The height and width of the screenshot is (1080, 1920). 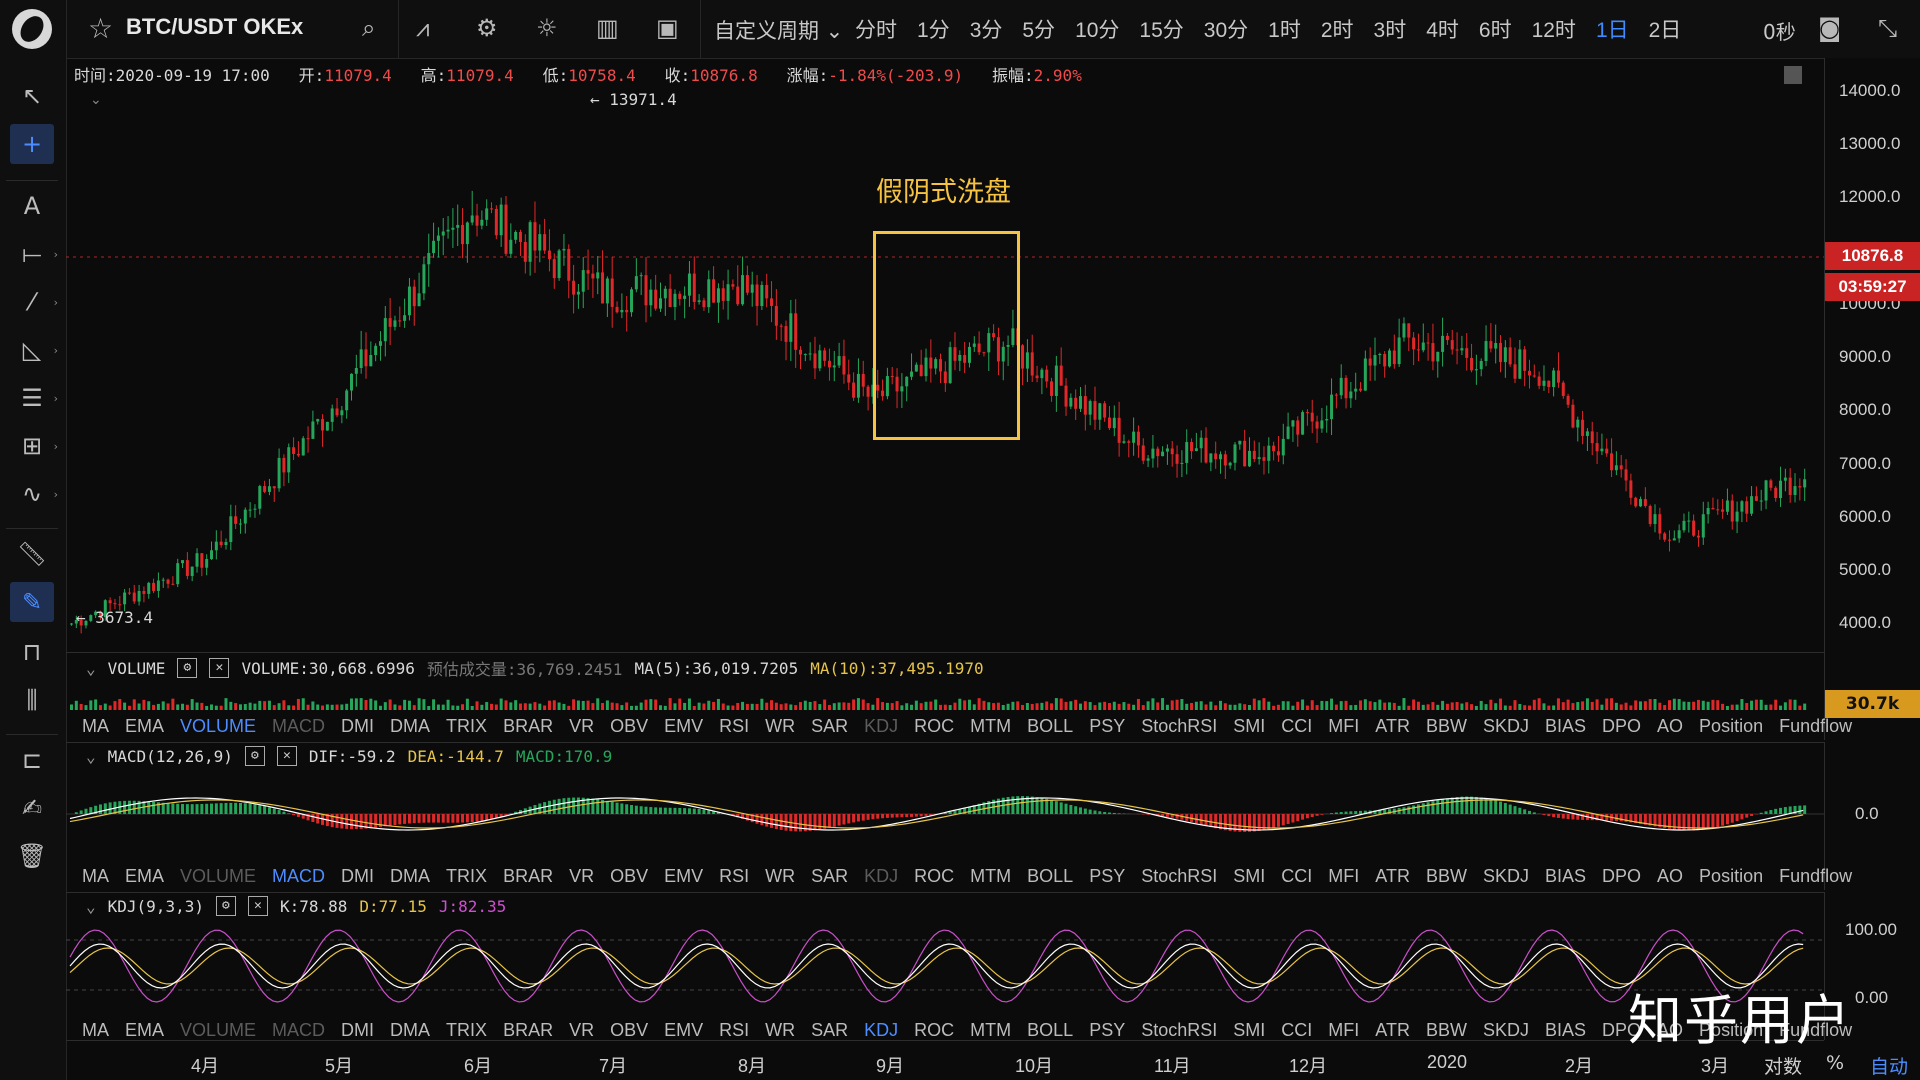 I want to click on indicator-tab: MACD, so click(x=298, y=726).